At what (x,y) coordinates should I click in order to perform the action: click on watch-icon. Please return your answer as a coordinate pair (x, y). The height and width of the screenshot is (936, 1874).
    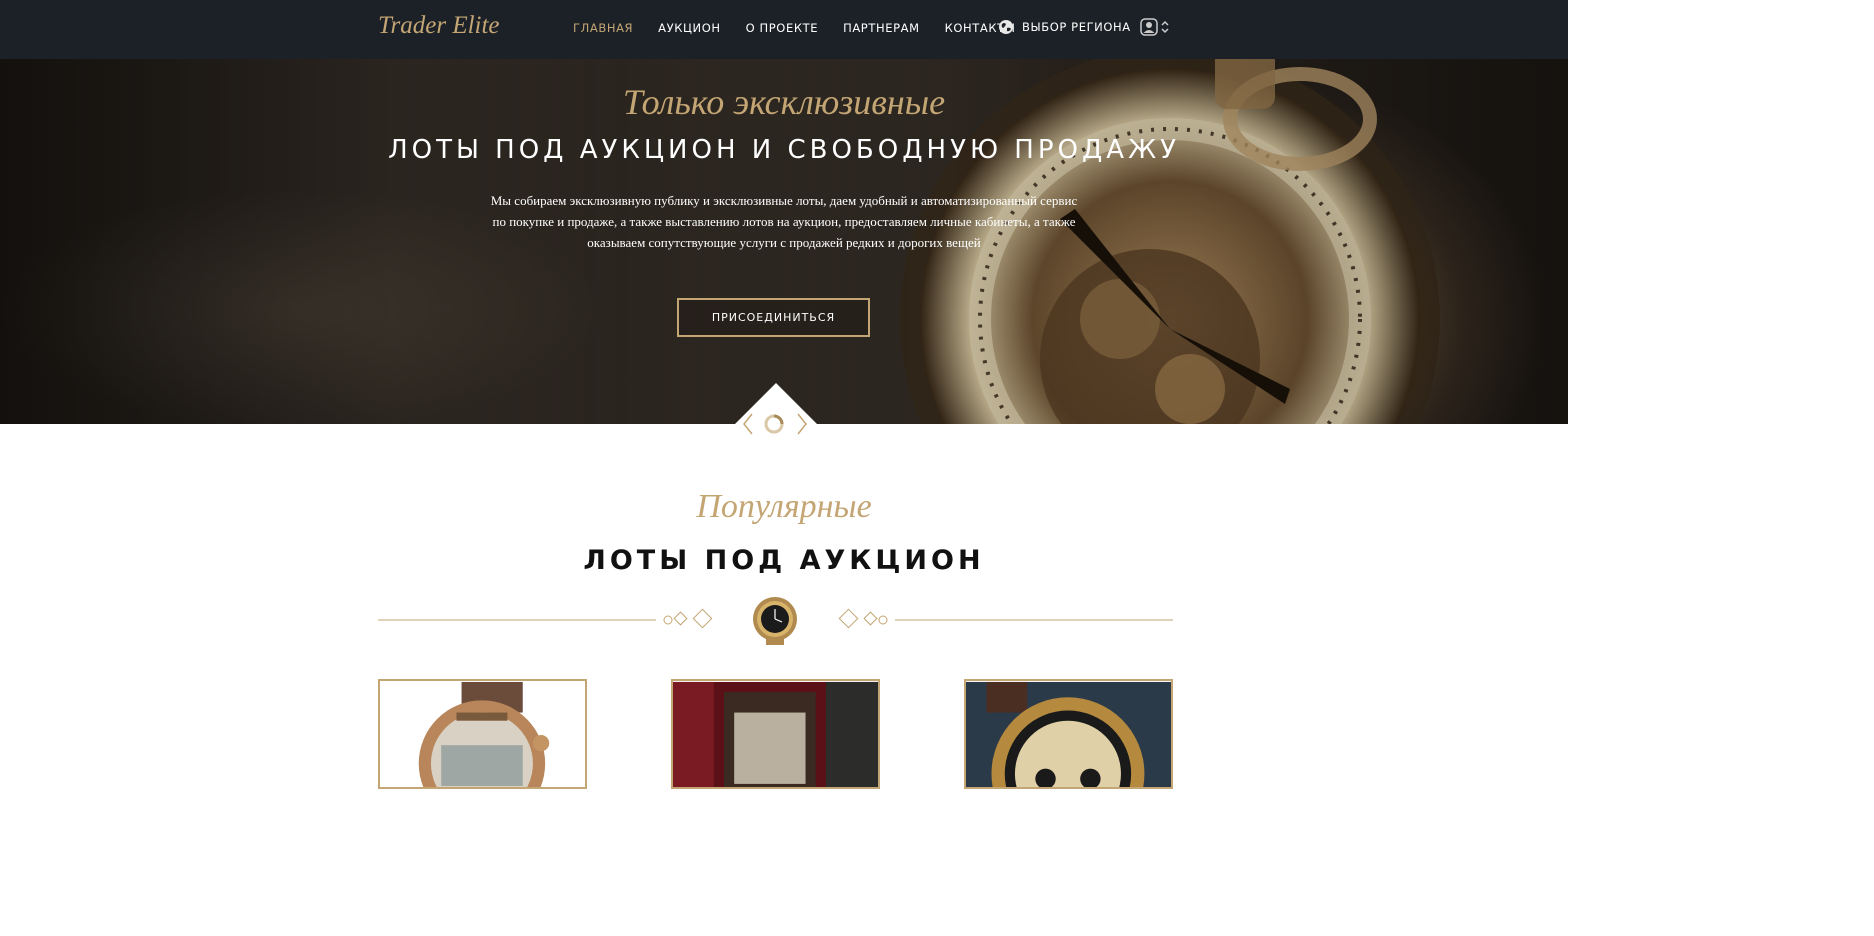
    Looking at the image, I should click on (775, 621).